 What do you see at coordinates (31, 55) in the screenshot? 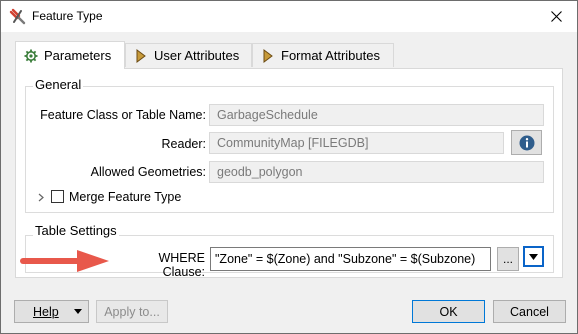
I see `gear-icon` at bounding box center [31, 55].